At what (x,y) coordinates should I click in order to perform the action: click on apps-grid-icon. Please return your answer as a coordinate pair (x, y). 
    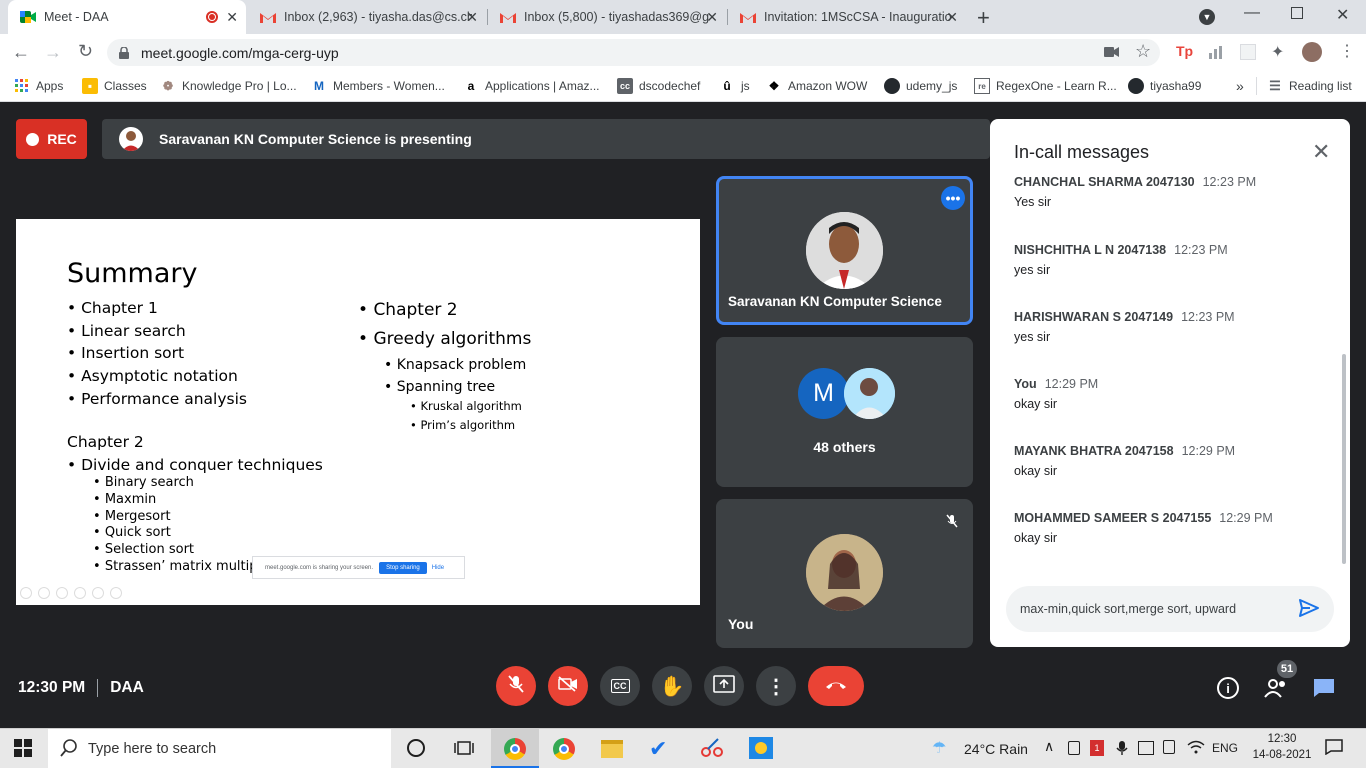
    Looking at the image, I should click on (22, 86).